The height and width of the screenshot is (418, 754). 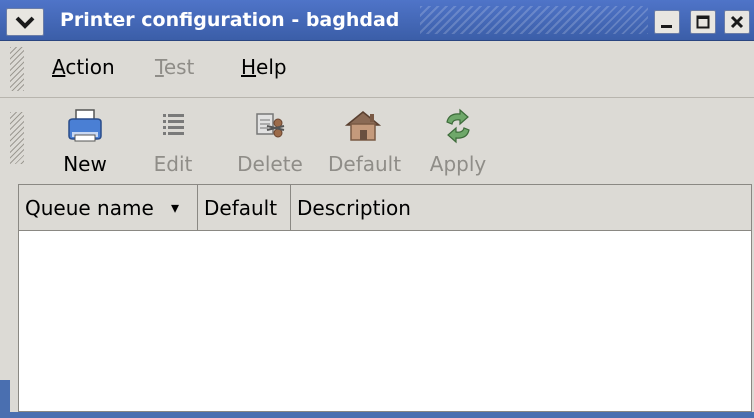 What do you see at coordinates (90, 67) in the screenshot?
I see `menu-action-label: ction` at bounding box center [90, 67].